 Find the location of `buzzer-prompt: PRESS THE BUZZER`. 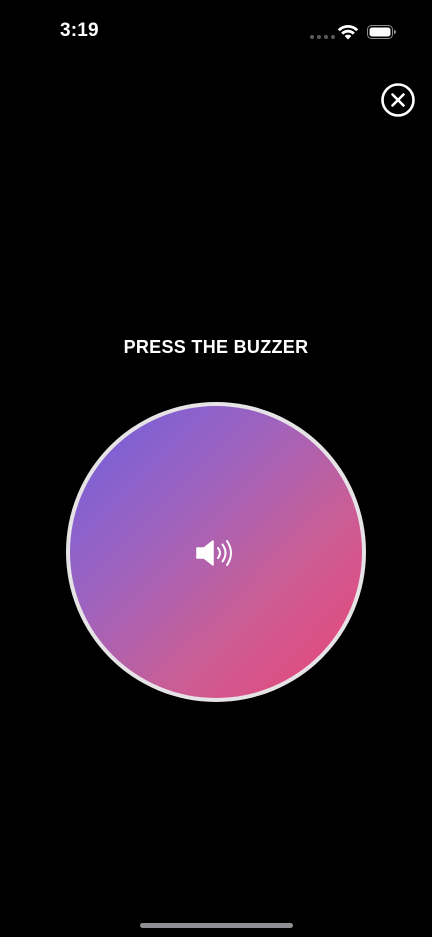

buzzer-prompt: PRESS THE BUZZER is located at coordinates (216, 347).